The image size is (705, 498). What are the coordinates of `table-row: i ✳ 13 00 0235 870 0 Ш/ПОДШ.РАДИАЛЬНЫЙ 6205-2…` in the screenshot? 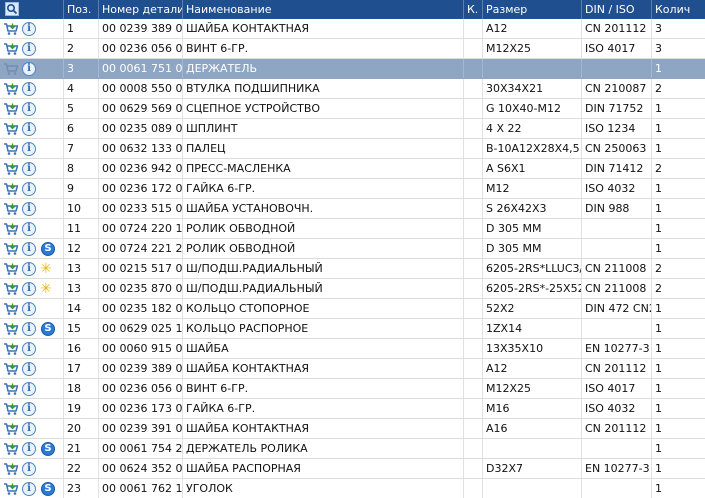 It's located at (352, 289).